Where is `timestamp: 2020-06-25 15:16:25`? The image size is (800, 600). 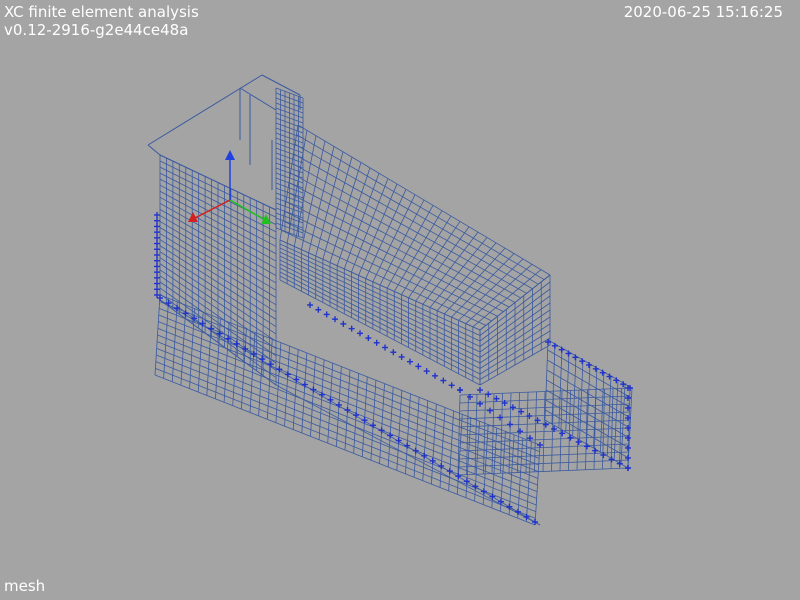
timestamp: 2020-06-25 15:16:25 is located at coordinates (703, 12).